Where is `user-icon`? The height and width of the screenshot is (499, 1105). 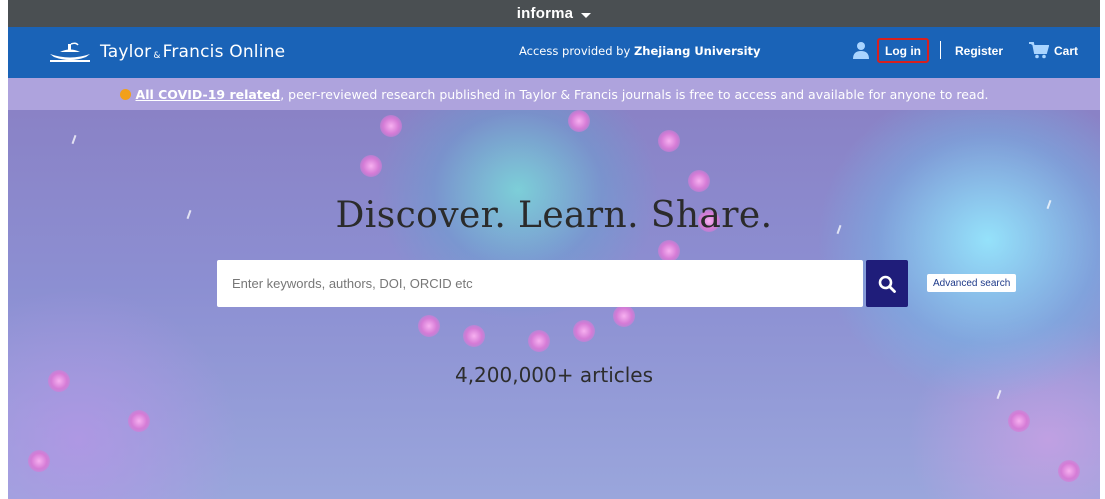 user-icon is located at coordinates (861, 50).